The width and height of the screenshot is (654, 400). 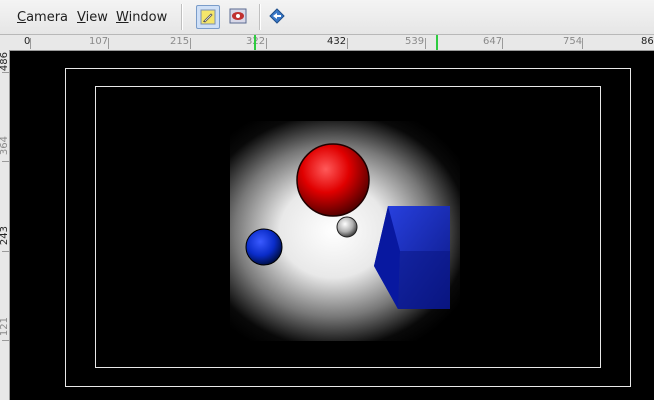 I want to click on eye-tool-button, so click(x=238, y=17).